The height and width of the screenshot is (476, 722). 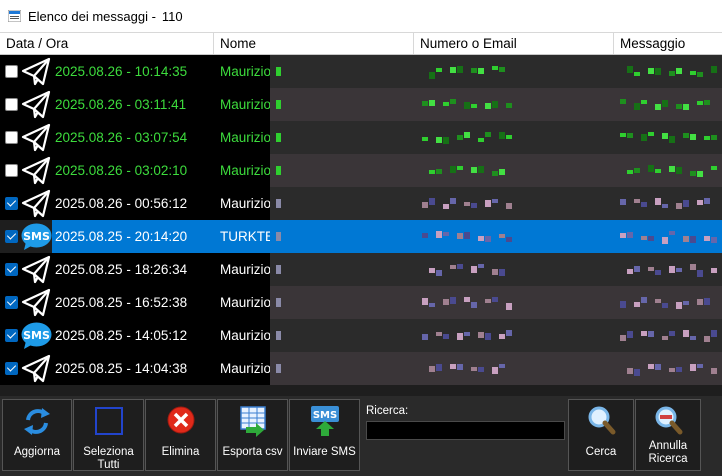 What do you see at coordinates (314, 43) in the screenshot?
I see `column-header-name: Nome` at bounding box center [314, 43].